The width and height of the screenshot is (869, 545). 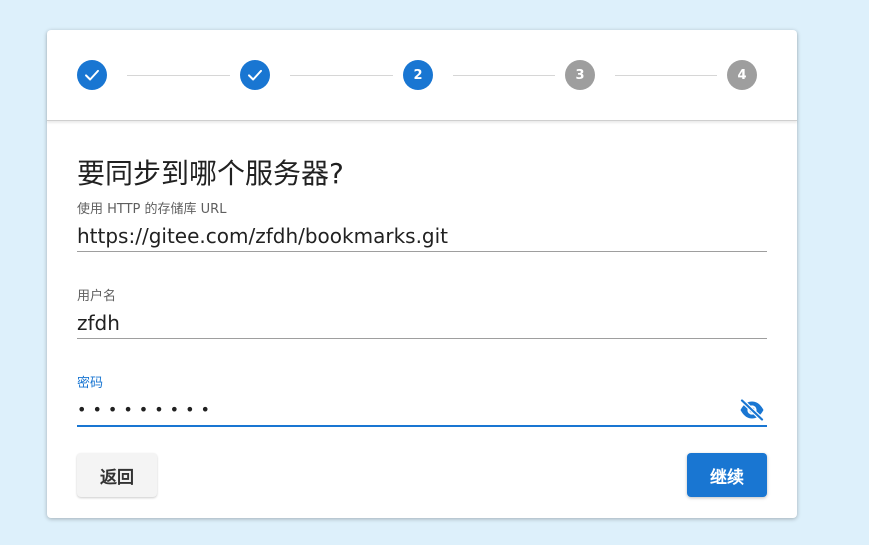 I want to click on eye-off-icon, so click(x=752, y=410).